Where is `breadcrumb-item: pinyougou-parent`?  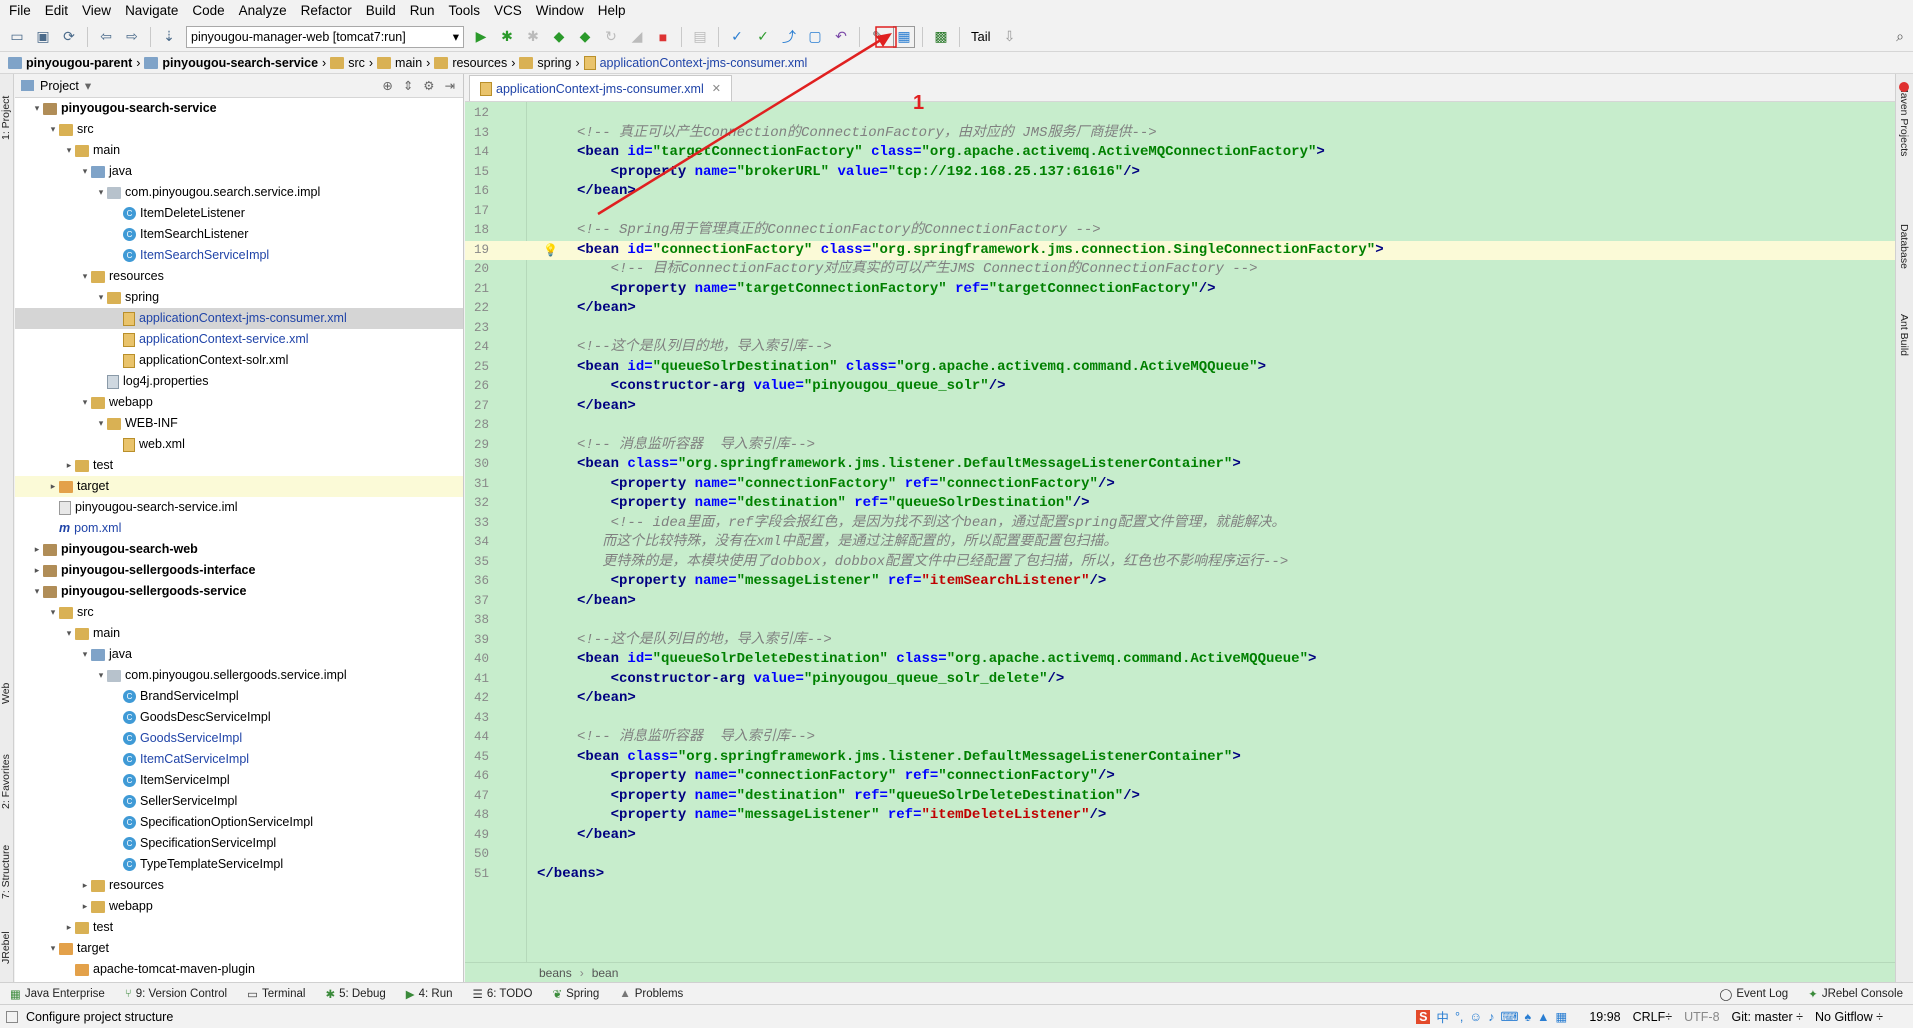 breadcrumb-item: pinyougou-parent is located at coordinates (70, 63).